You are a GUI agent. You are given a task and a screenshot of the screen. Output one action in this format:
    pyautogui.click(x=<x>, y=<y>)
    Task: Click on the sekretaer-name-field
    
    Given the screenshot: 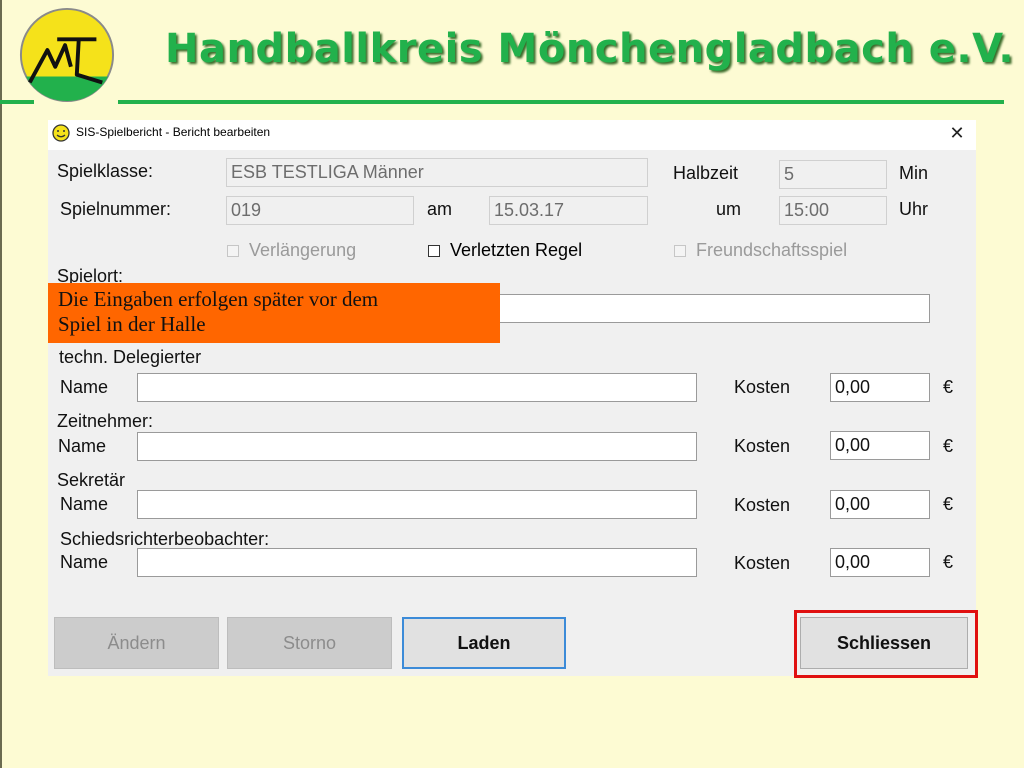 What is the action you would take?
    pyautogui.click(x=417, y=504)
    